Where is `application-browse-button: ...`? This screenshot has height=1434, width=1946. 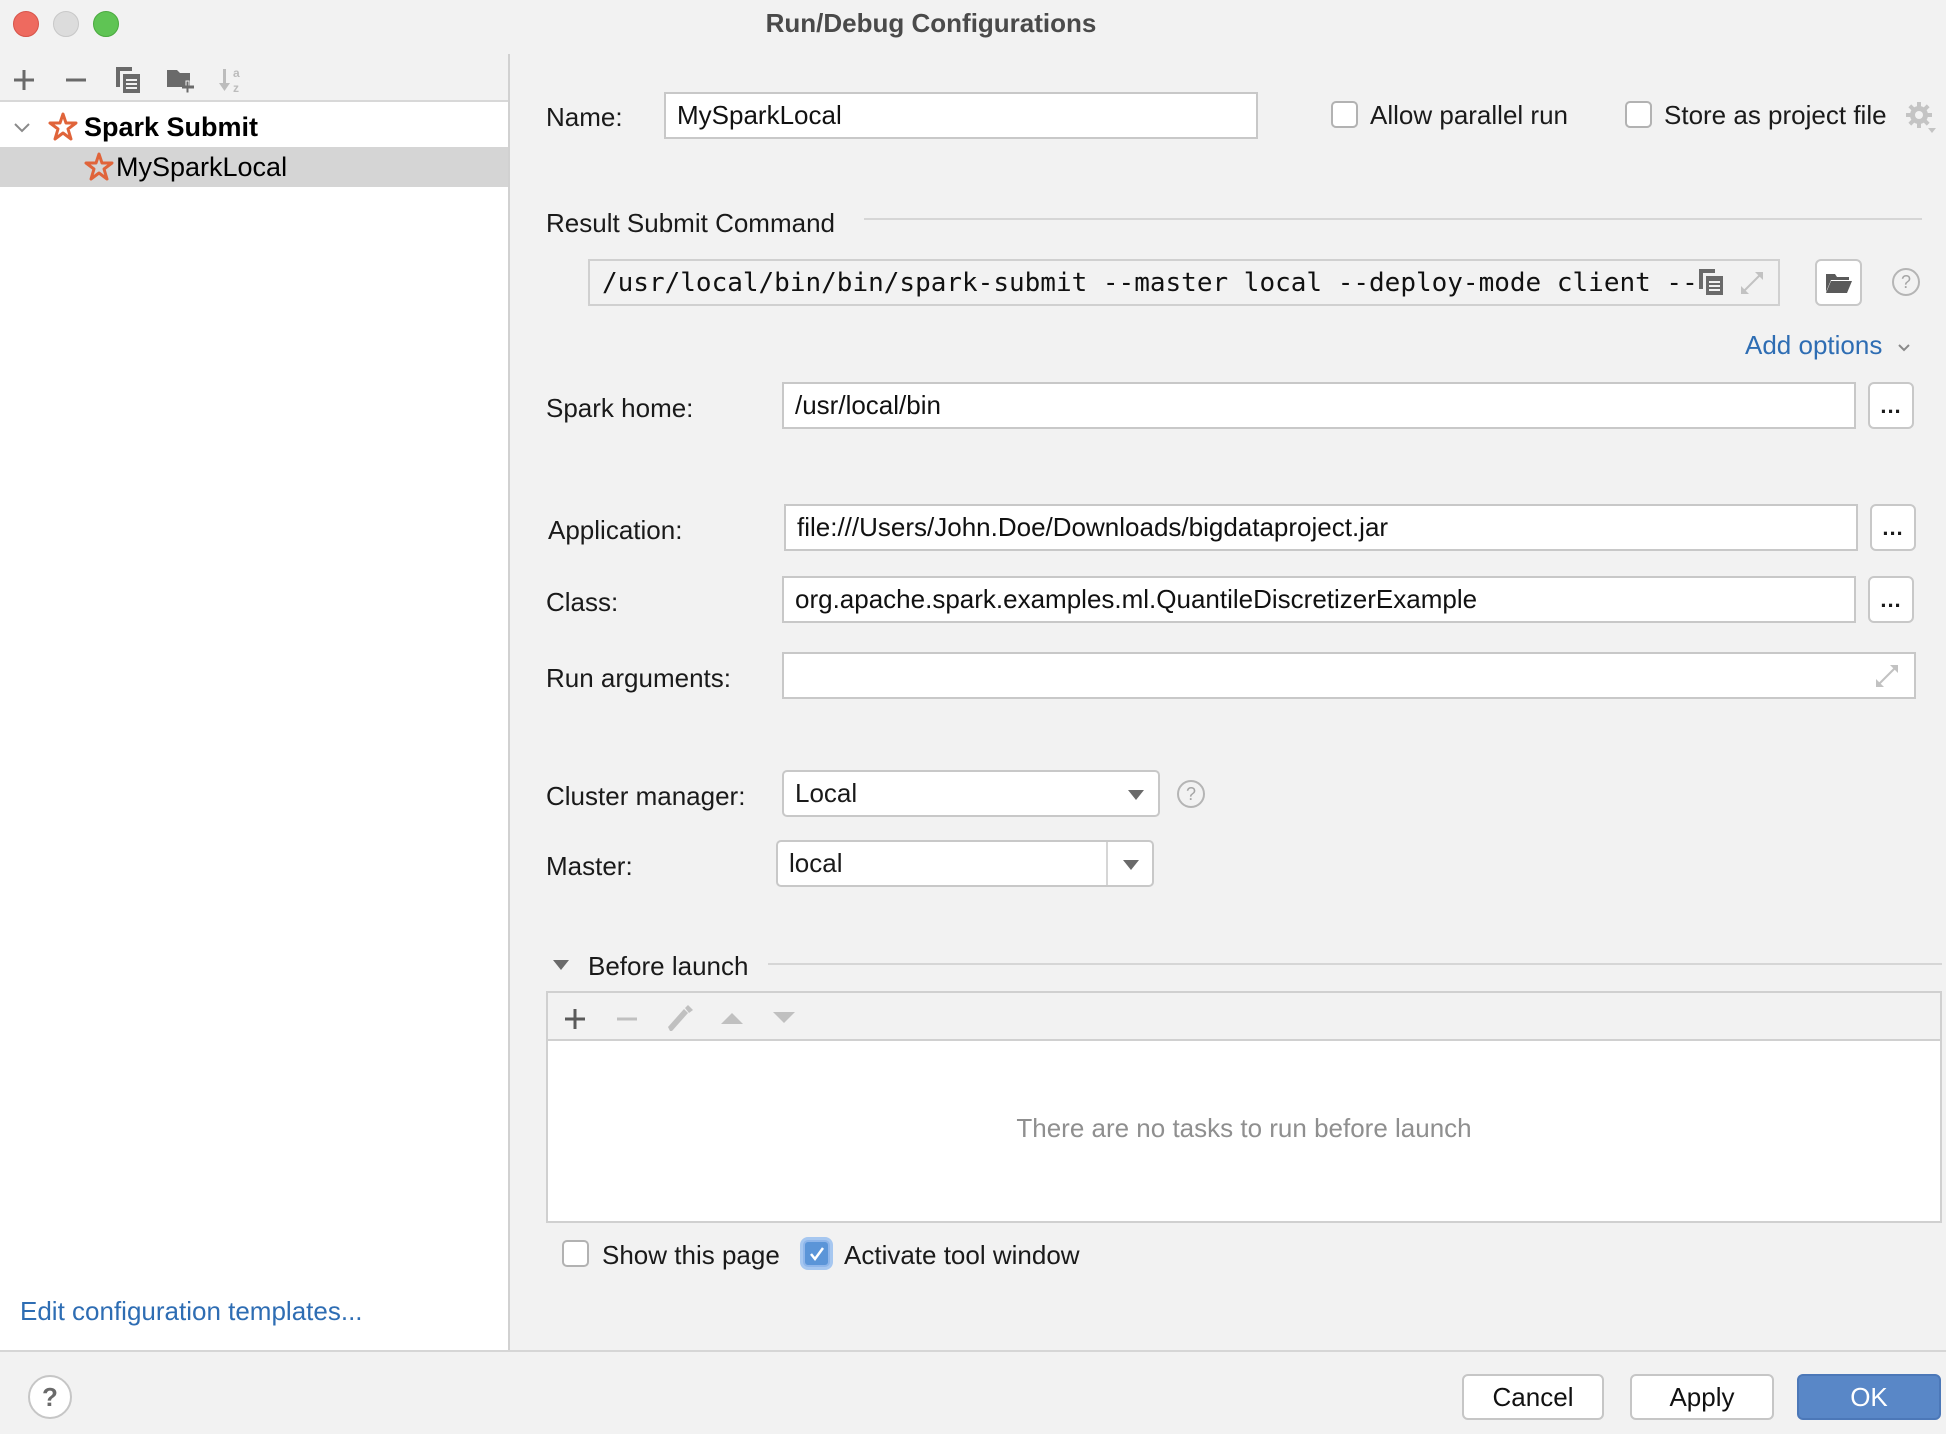
application-browse-button: ... is located at coordinates (1893, 527).